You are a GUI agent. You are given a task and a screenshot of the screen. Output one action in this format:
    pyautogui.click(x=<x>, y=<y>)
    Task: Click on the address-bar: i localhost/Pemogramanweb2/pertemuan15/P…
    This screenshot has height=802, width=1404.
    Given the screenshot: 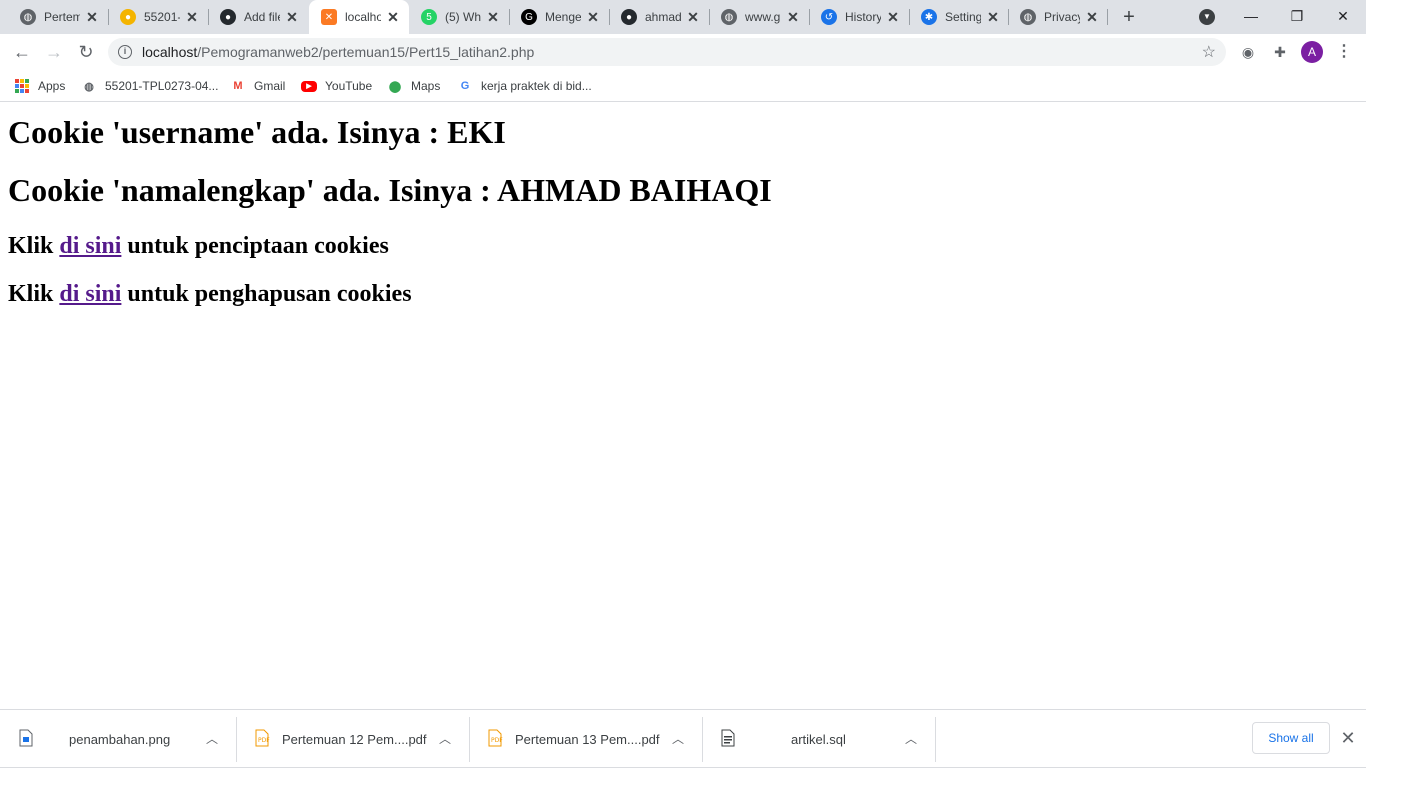 What is the action you would take?
    pyautogui.click(x=667, y=52)
    